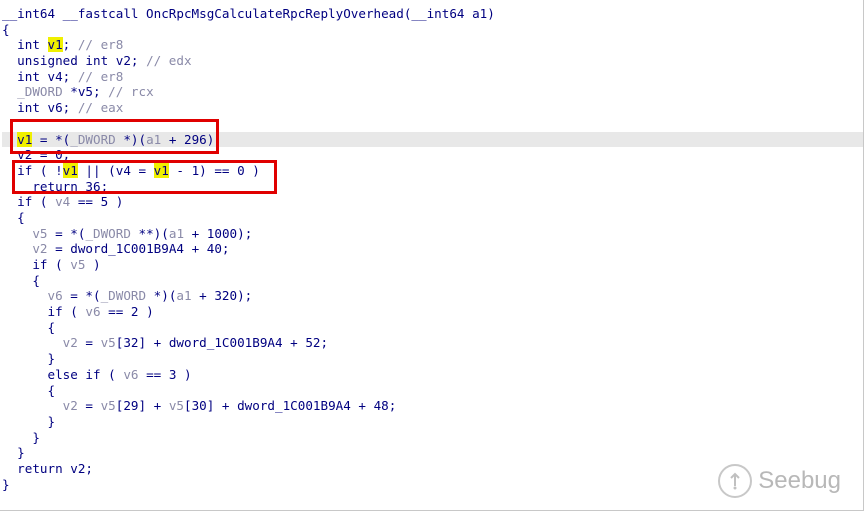 The image size is (865, 512). I want to click on code-token: *v5;, so click(89, 92).